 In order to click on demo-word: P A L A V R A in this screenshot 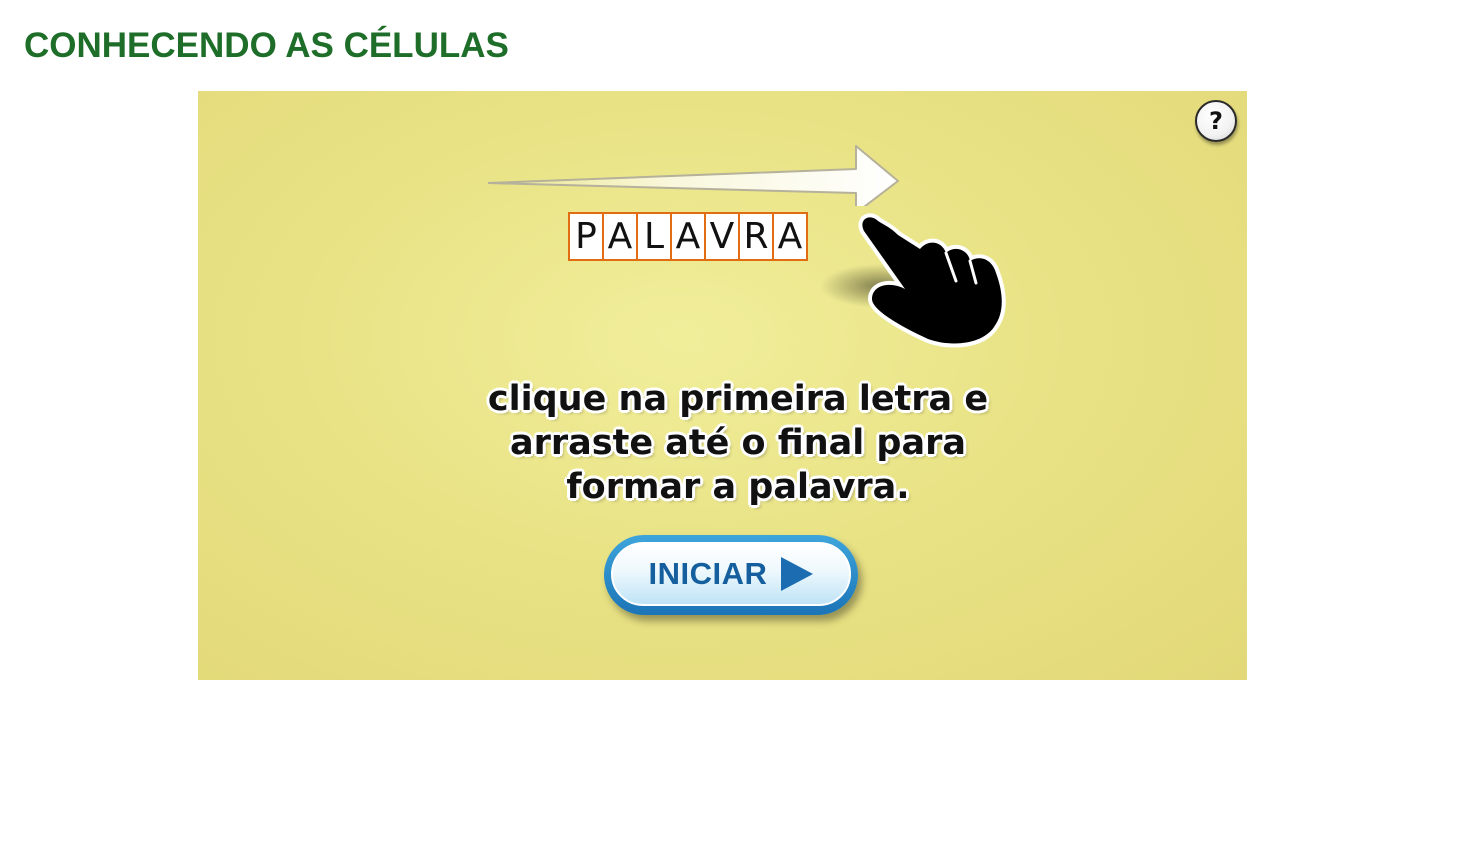, I will do `click(688, 236)`.